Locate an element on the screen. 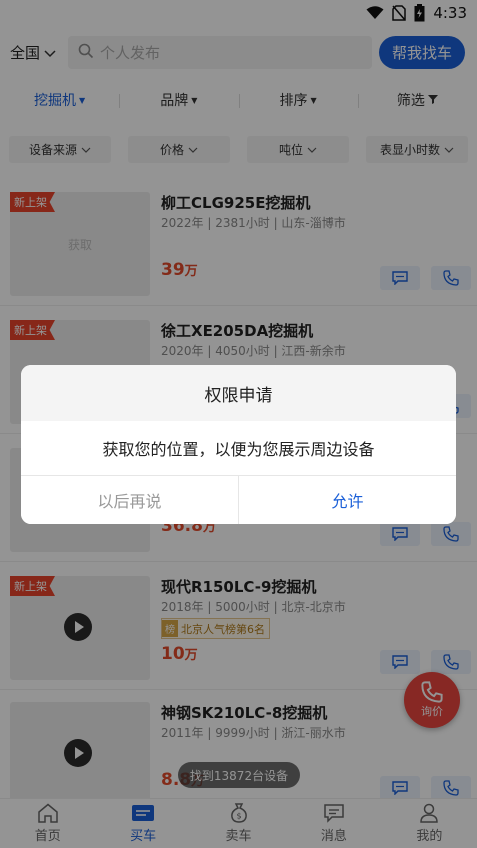 The width and height of the screenshot is (477, 848). dialog-buttons: 以后再说 允许 is located at coordinates (238, 500).